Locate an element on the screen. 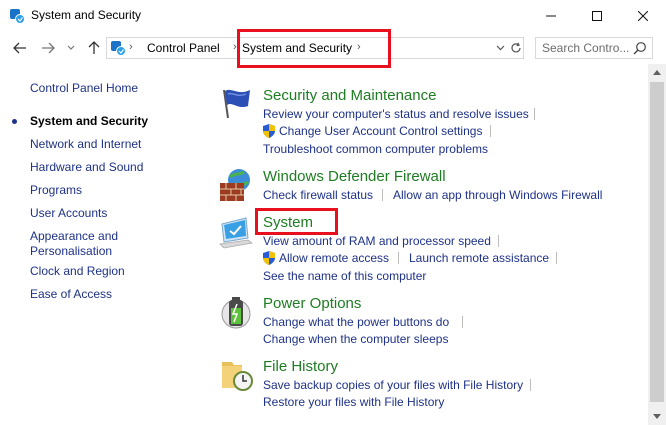 Image resolution: width=666 pixels, height=425 pixels. search-box is located at coordinates (594, 48).